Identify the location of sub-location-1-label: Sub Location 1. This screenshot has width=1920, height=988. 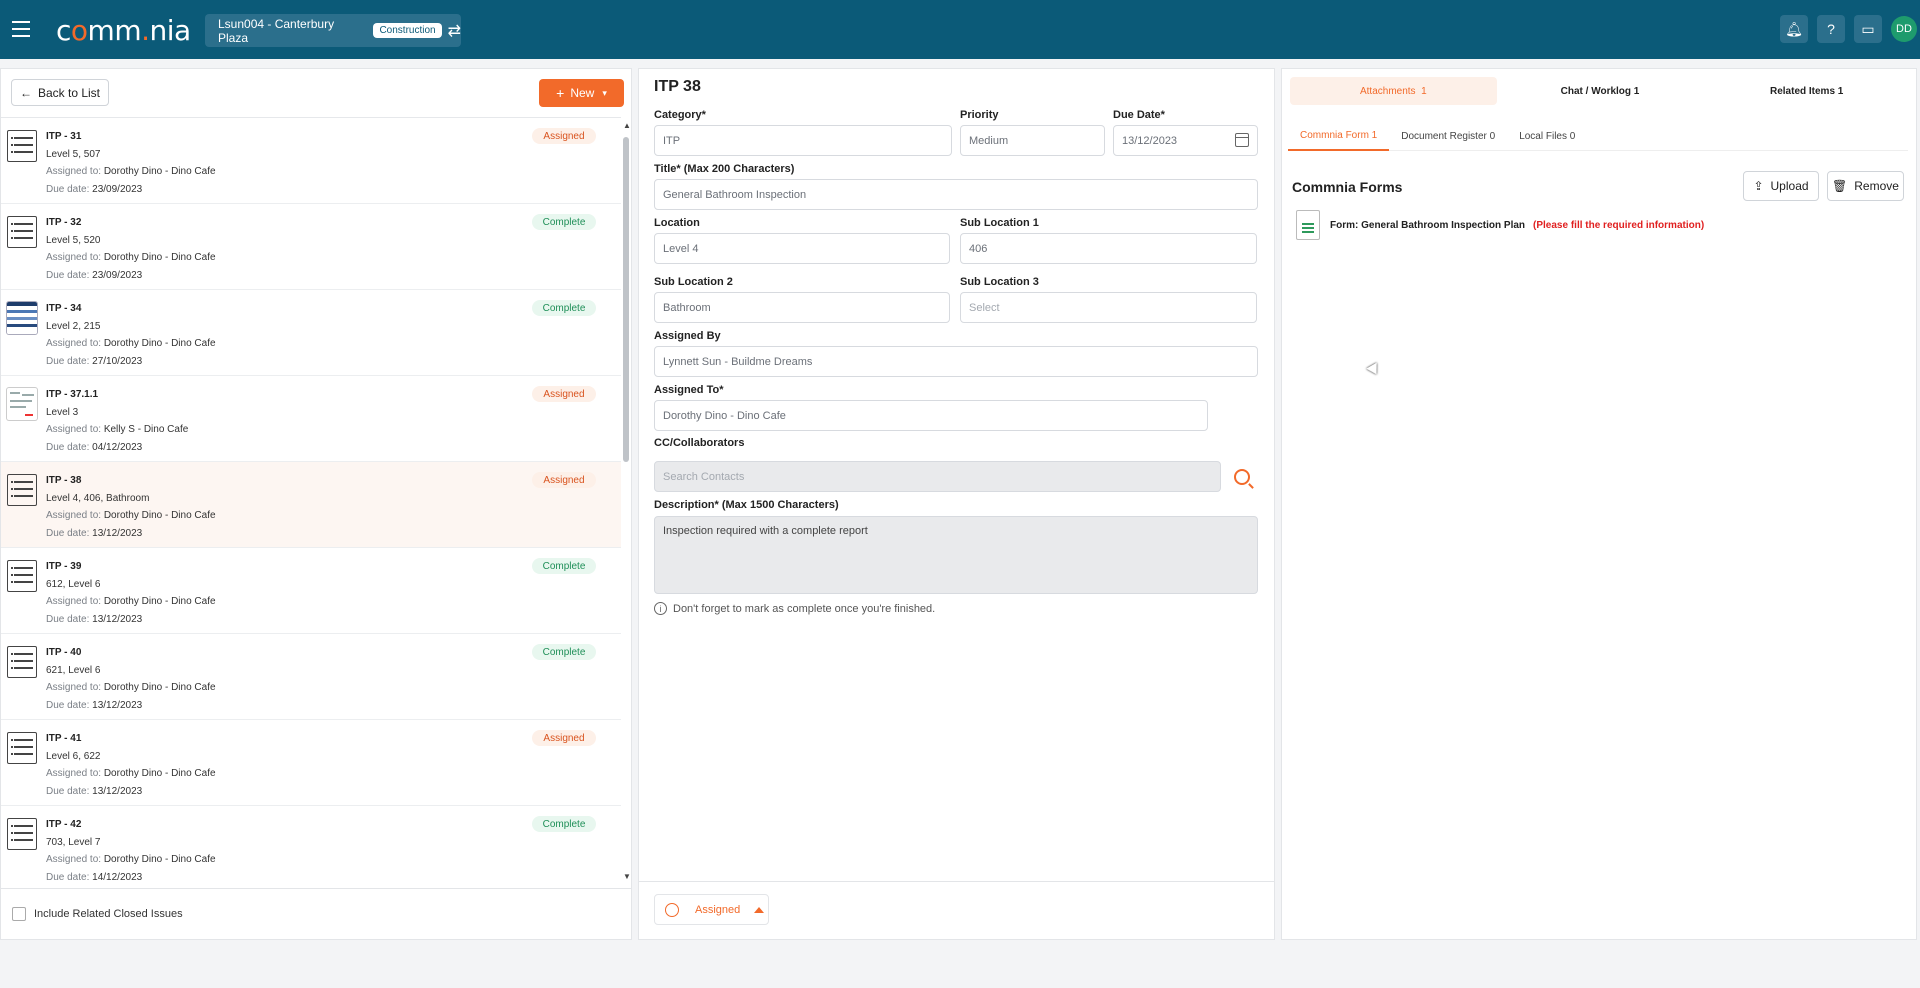
(999, 223).